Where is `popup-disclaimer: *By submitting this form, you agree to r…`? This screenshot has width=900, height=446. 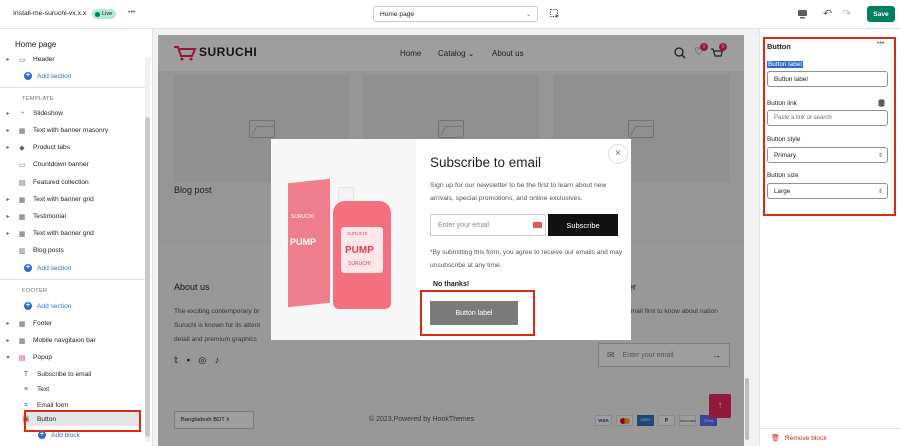 popup-disclaimer: *By submitting this form, you agree to r… is located at coordinates (526, 259).